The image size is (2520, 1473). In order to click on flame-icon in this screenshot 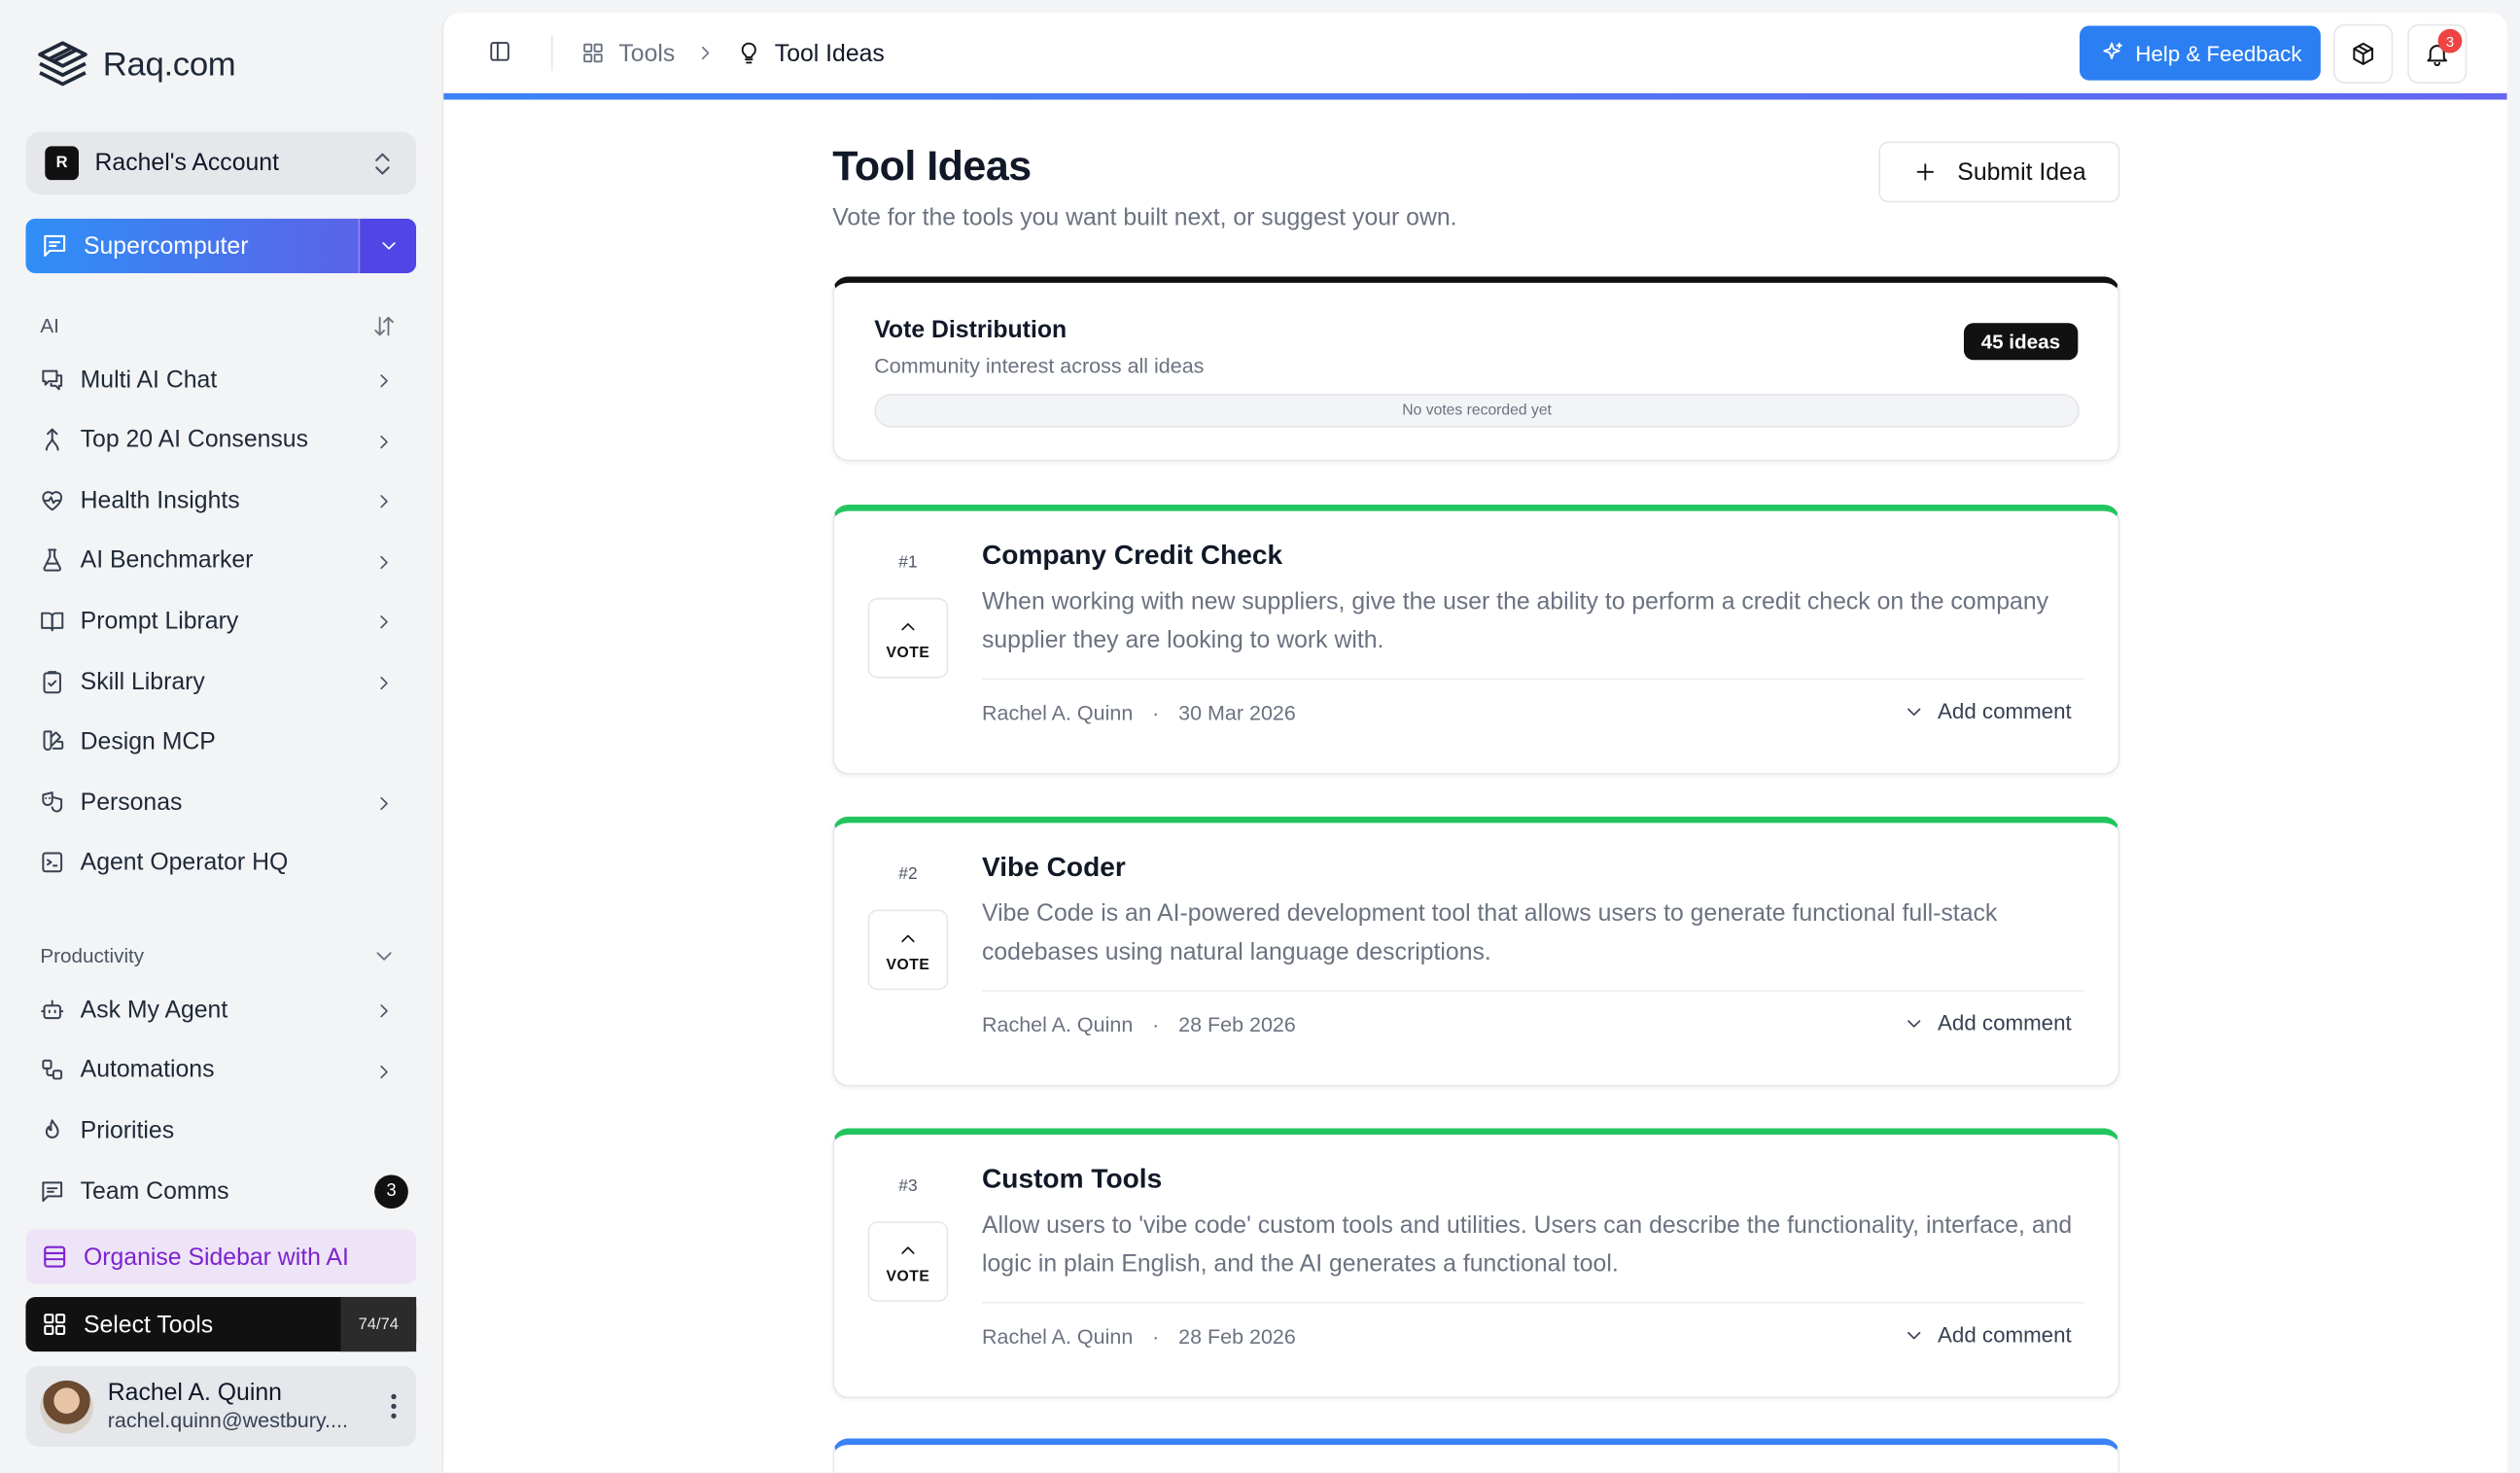, I will do `click(52, 1129)`.